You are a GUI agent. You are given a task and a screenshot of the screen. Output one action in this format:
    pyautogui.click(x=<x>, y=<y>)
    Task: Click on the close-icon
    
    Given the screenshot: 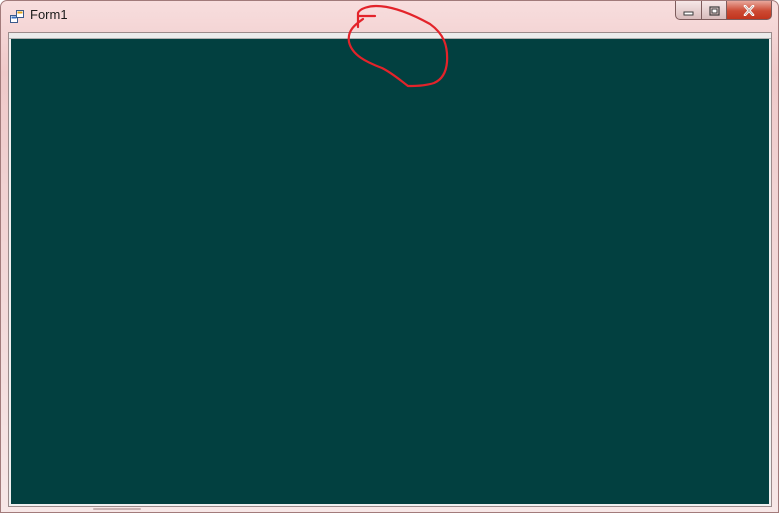 What is the action you would take?
    pyautogui.click(x=749, y=10)
    